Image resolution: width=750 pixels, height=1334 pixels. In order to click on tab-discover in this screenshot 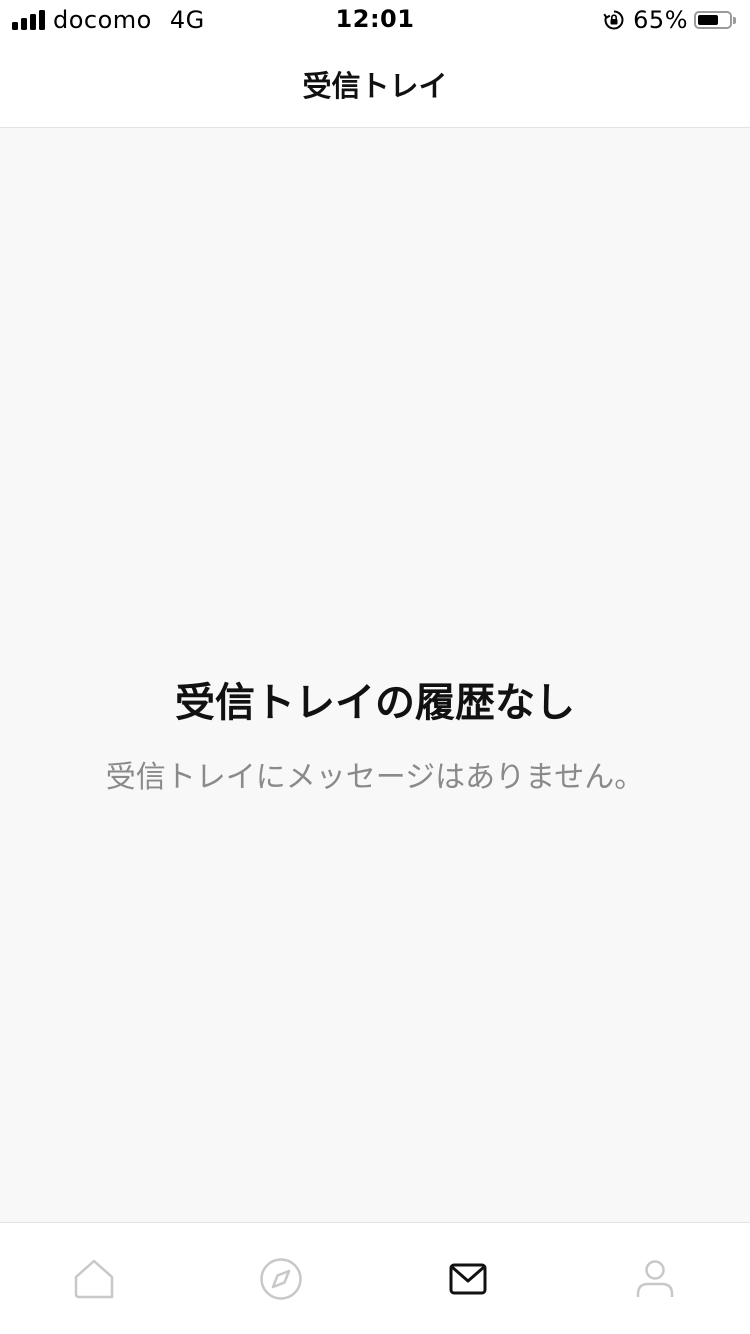, I will do `click(280, 1278)`.